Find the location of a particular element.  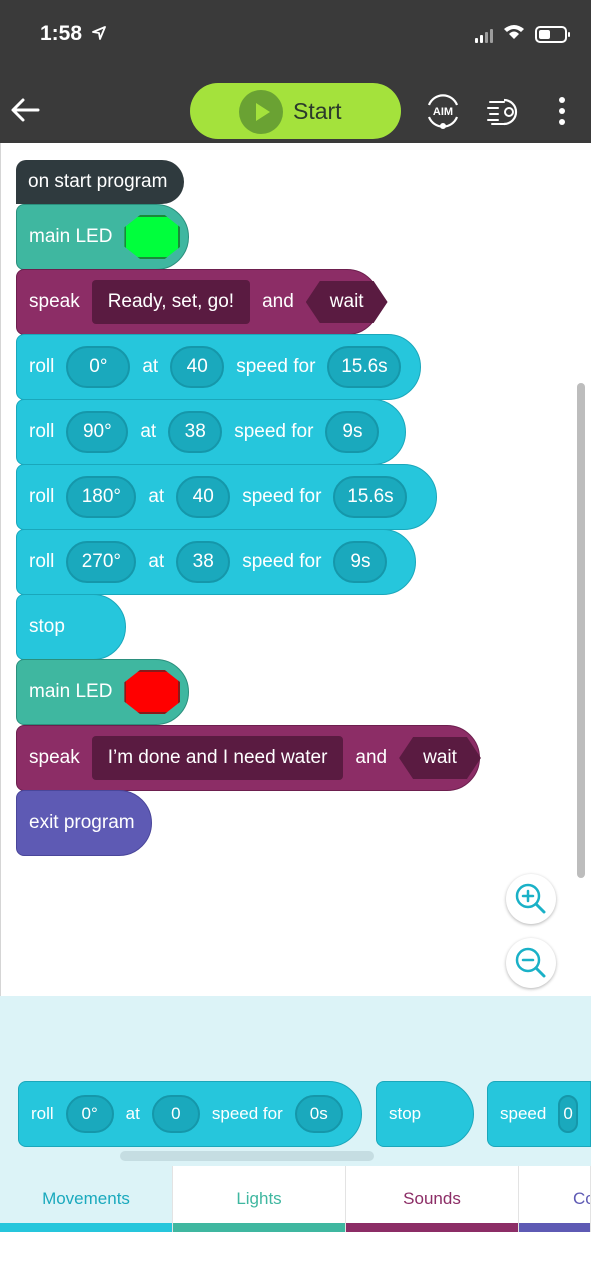

start-button: Start is located at coordinates (295, 111).